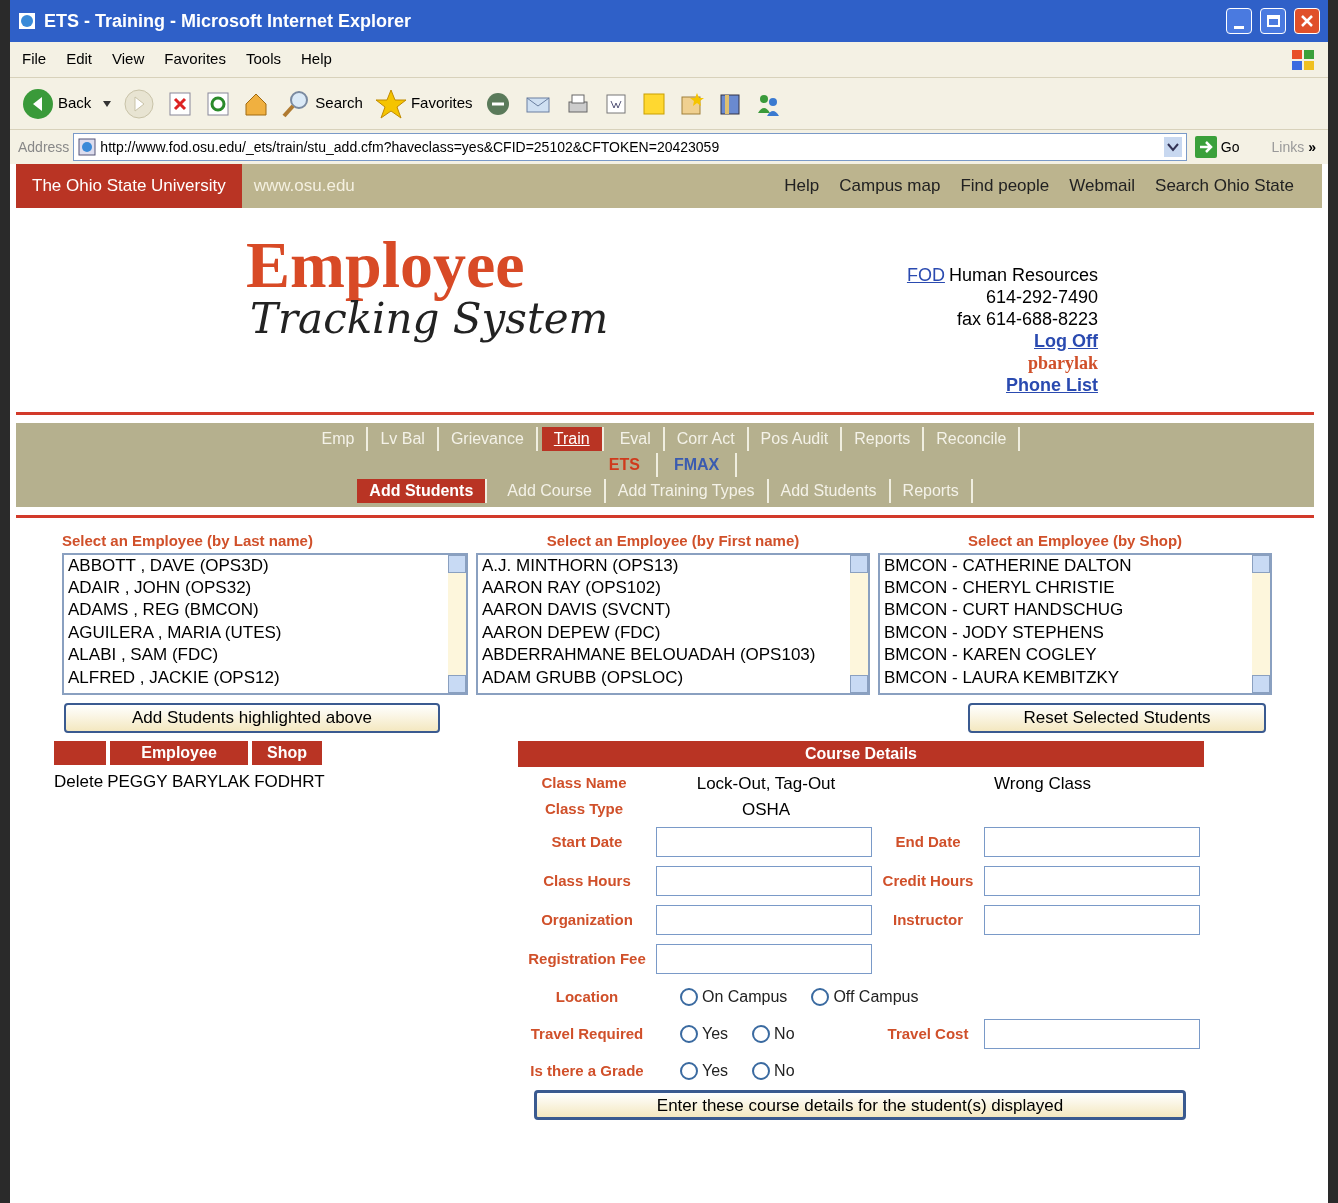  Describe the element at coordinates (316, 59) in the screenshot. I see `menu-item: Help` at that location.